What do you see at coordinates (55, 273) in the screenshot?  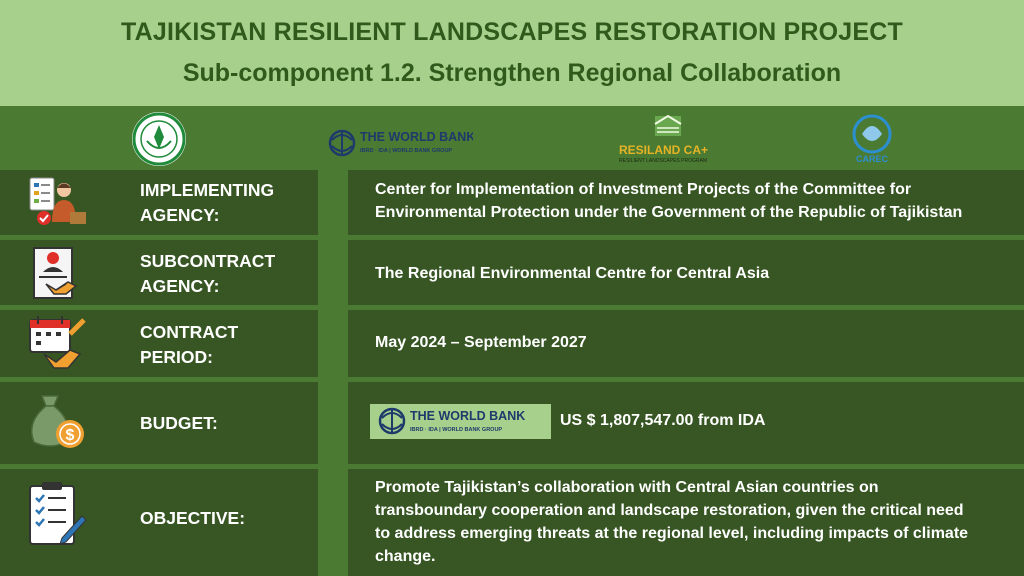 I see `contract-handshake-icon` at bounding box center [55, 273].